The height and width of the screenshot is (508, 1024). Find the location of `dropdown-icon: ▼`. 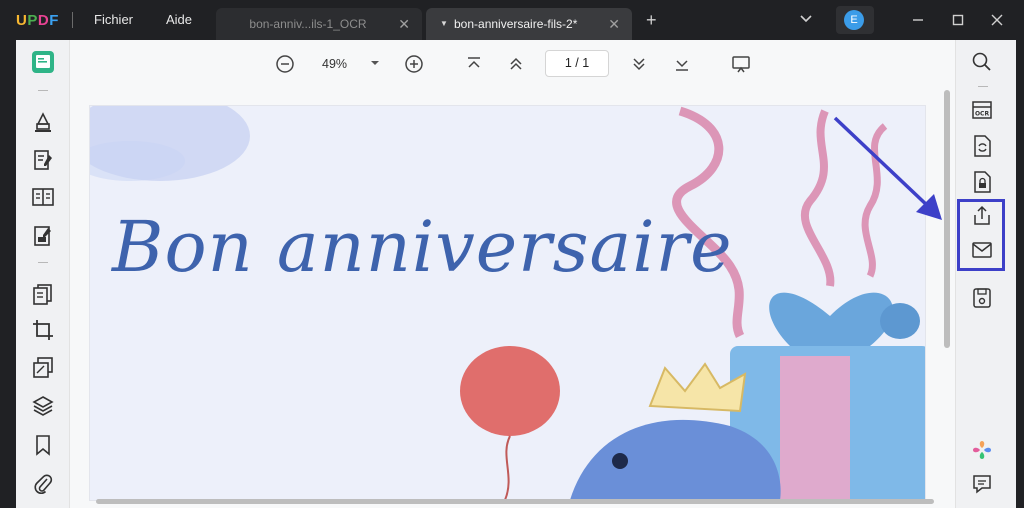

dropdown-icon: ▼ is located at coordinates (444, 23).